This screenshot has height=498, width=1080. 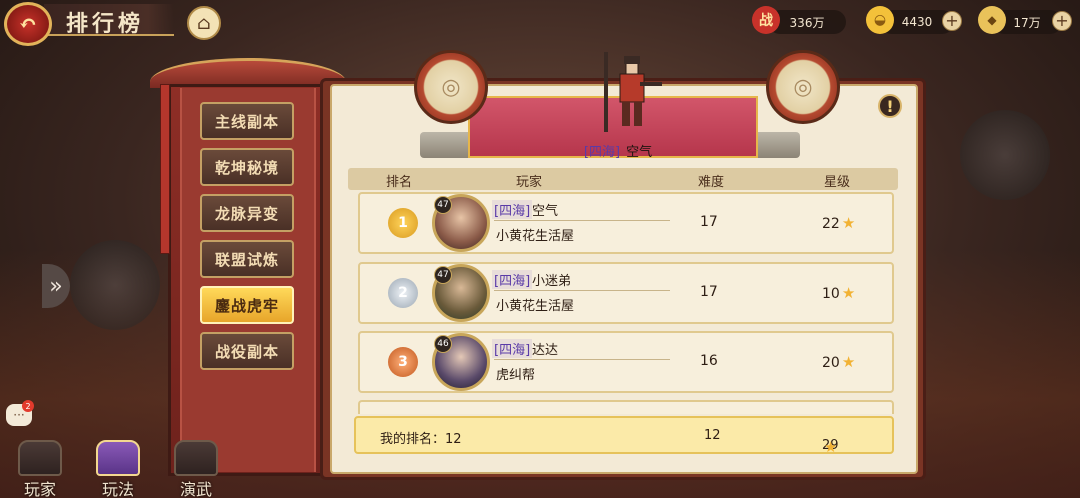 I want to click on bronze-medal-icon: 3, so click(x=403, y=362).